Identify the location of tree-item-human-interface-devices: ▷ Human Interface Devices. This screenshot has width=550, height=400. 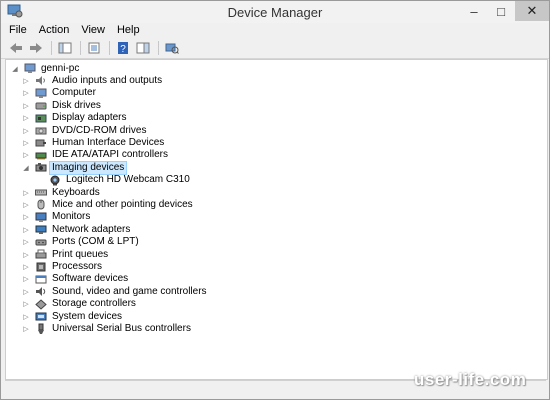
(93, 142).